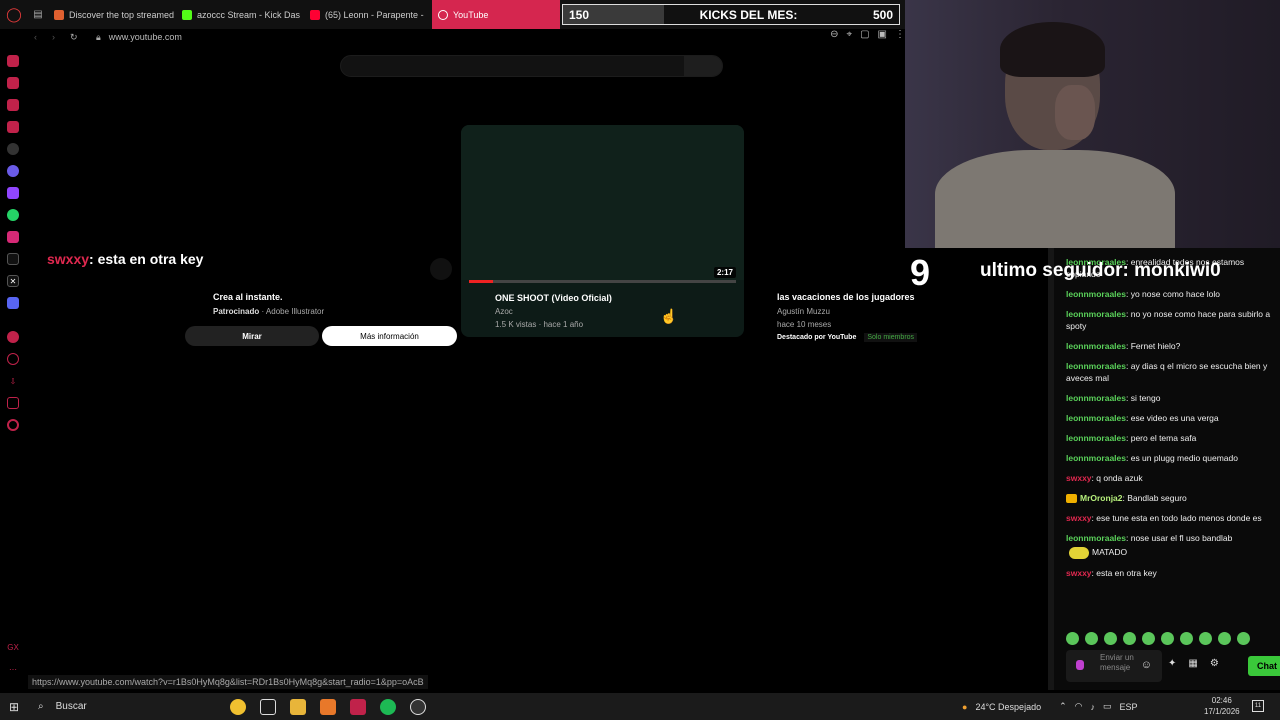 Image resolution: width=1280 pixels, height=720 pixels. What do you see at coordinates (388, 706) in the screenshot?
I see `spotify-icon` at bounding box center [388, 706].